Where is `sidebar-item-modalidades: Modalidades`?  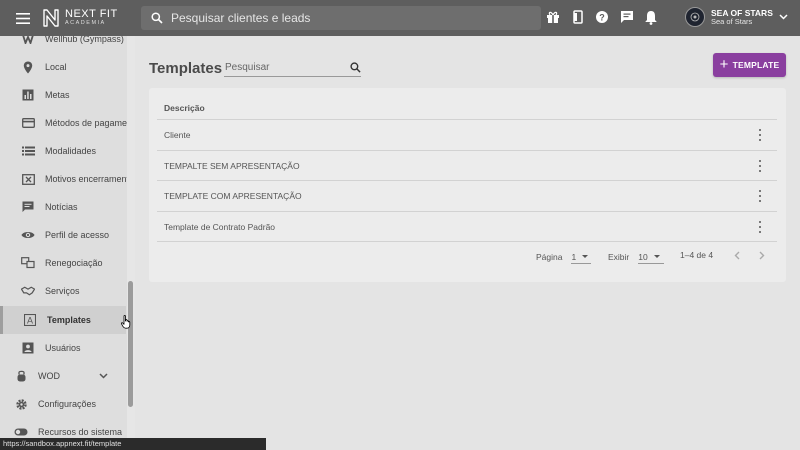 sidebar-item-modalidades: Modalidades is located at coordinates (63, 151).